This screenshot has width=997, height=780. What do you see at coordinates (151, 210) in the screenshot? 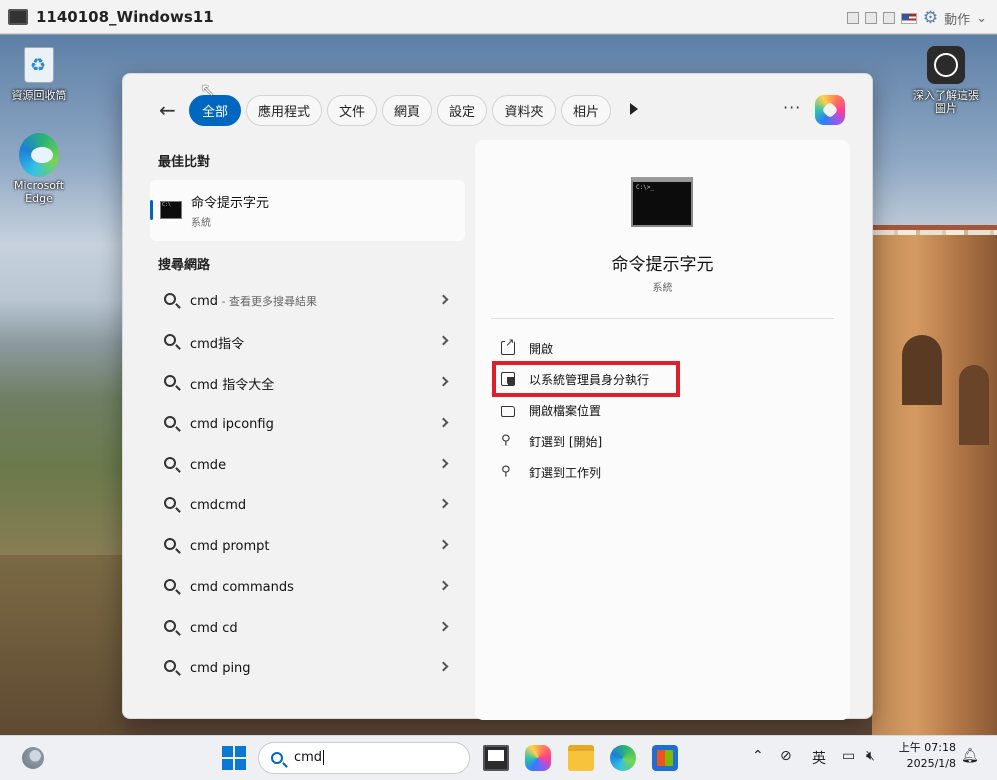
I see `selection-accent` at bounding box center [151, 210].